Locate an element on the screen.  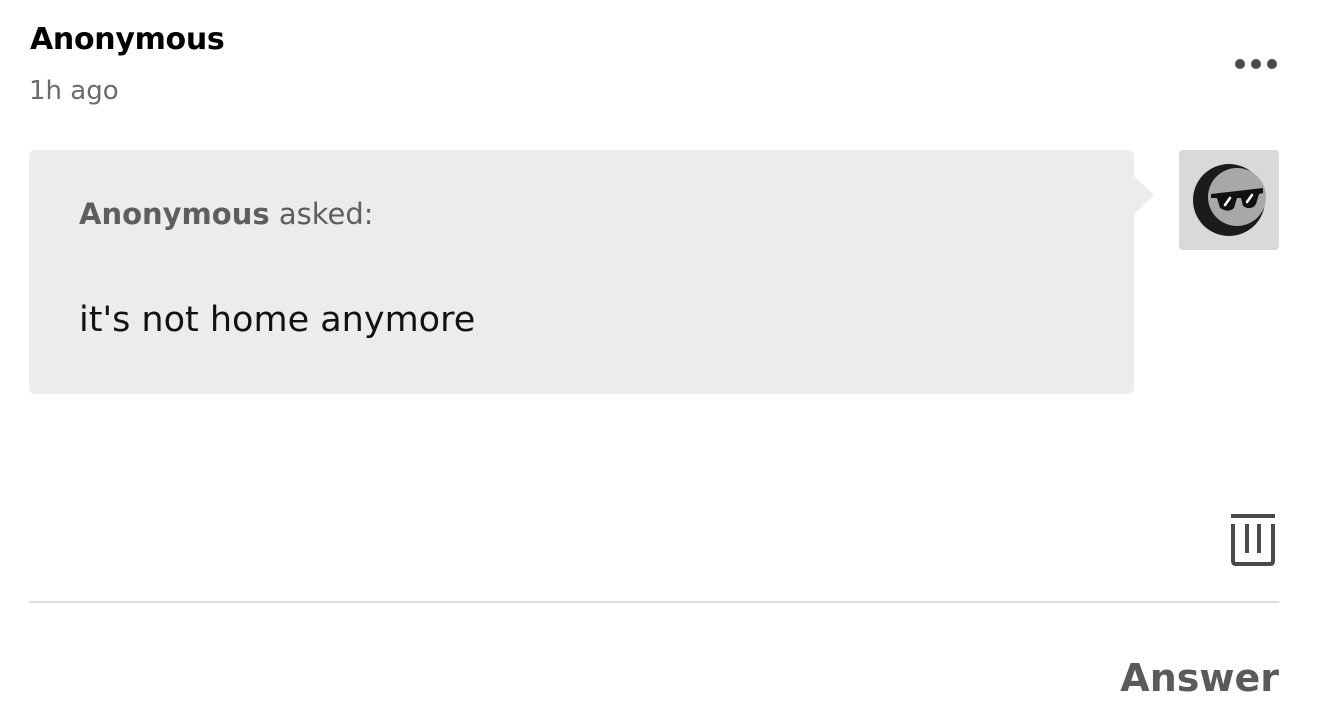
more-options-button is located at coordinates (1254, 64).